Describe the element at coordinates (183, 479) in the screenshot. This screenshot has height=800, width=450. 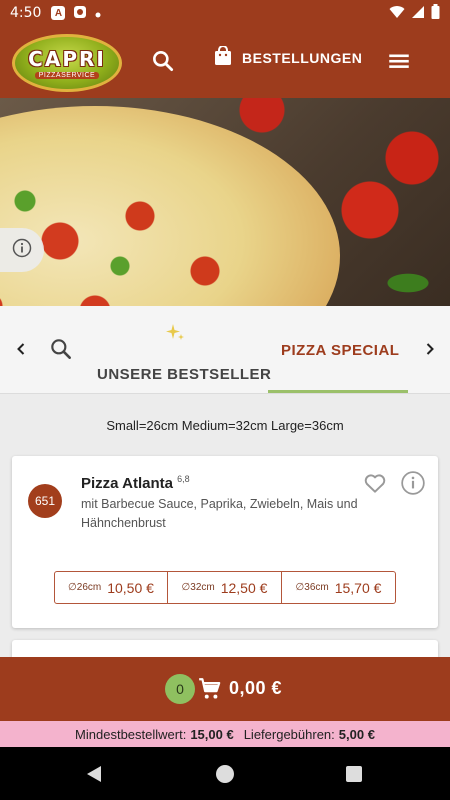
I see `product-allergens: 6,8` at that location.